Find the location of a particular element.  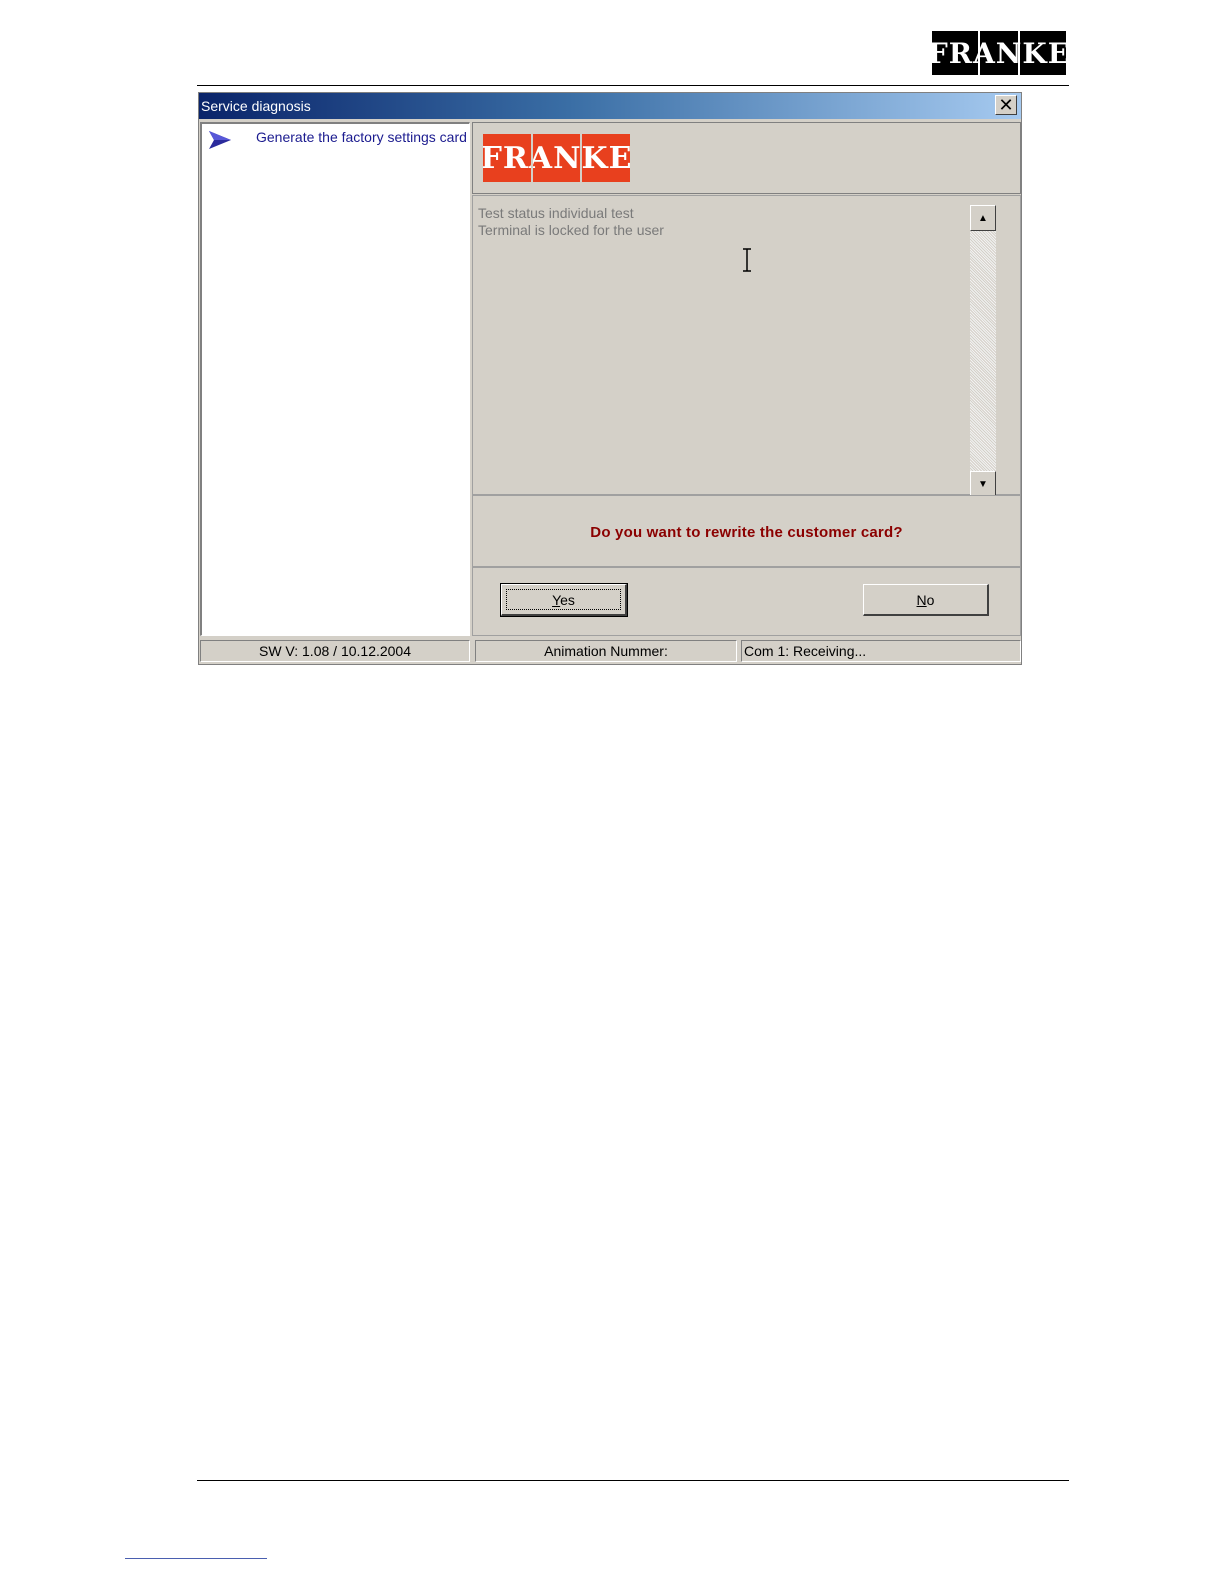

close-icon: ✕ is located at coordinates (1006, 105).